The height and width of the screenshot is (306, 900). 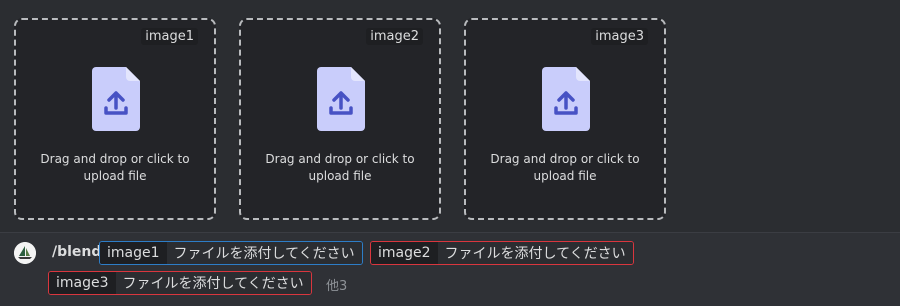 I want to click on dropzone-tag: image3, so click(x=619, y=36).